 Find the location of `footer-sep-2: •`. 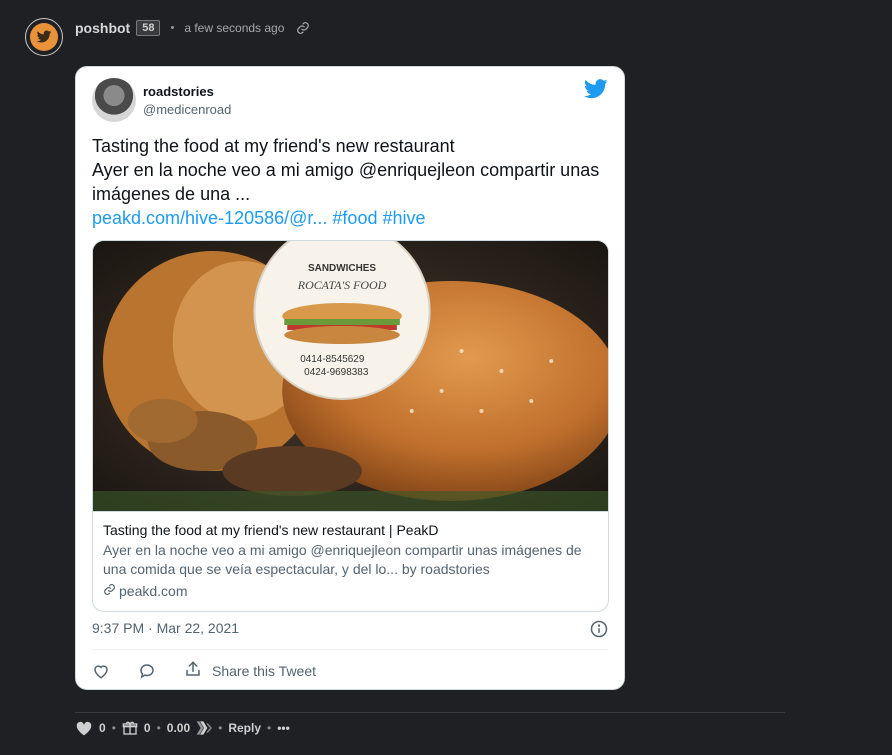

footer-sep-2: • is located at coordinates (158, 728).